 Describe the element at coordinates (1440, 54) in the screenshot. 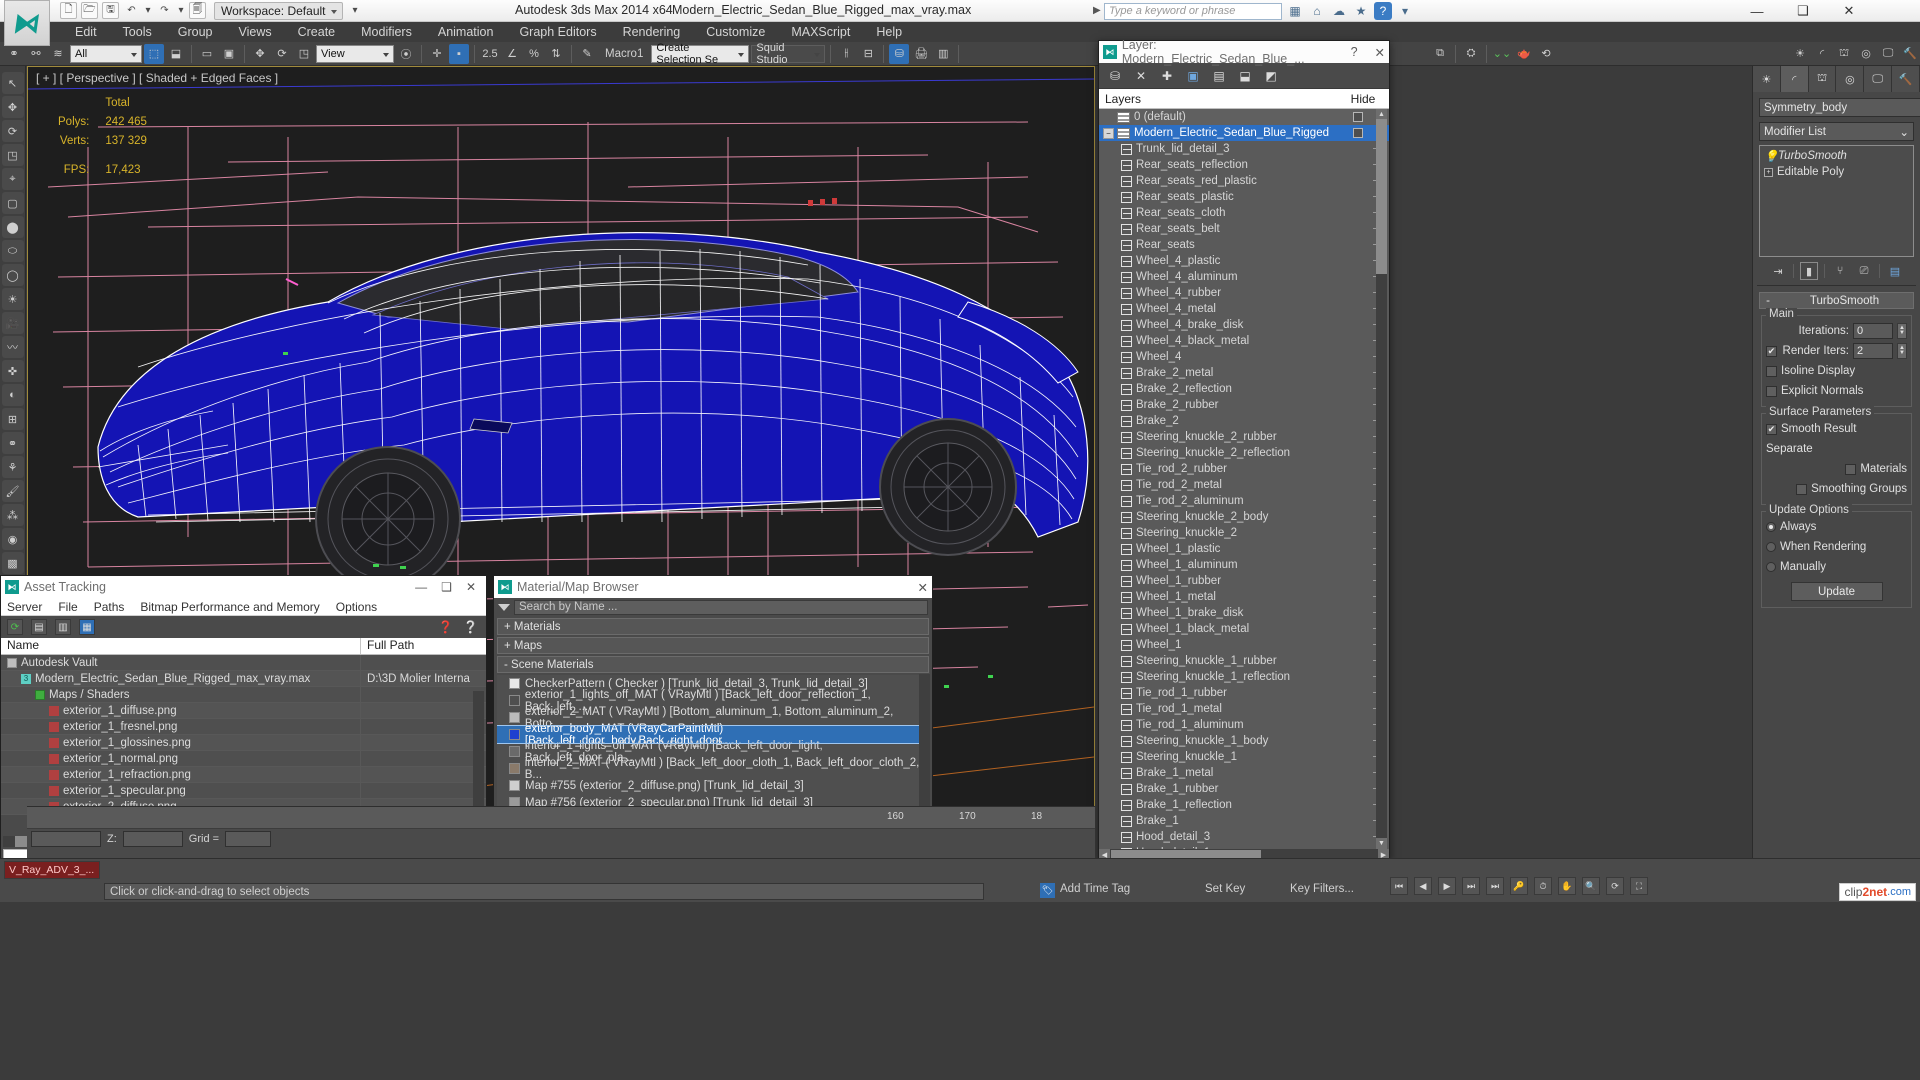

I see `schematic-view-icon: ⧉` at that location.